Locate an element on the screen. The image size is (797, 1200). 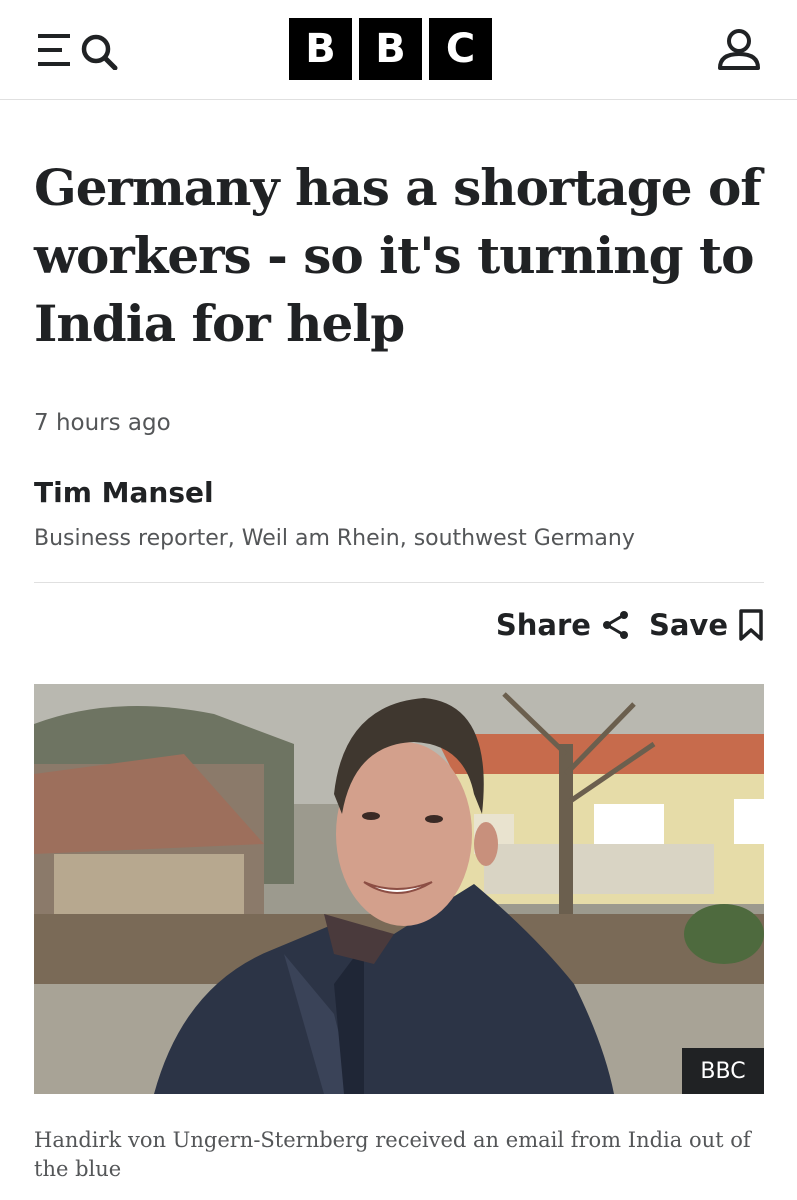
account-button is located at coordinates (739, 50).